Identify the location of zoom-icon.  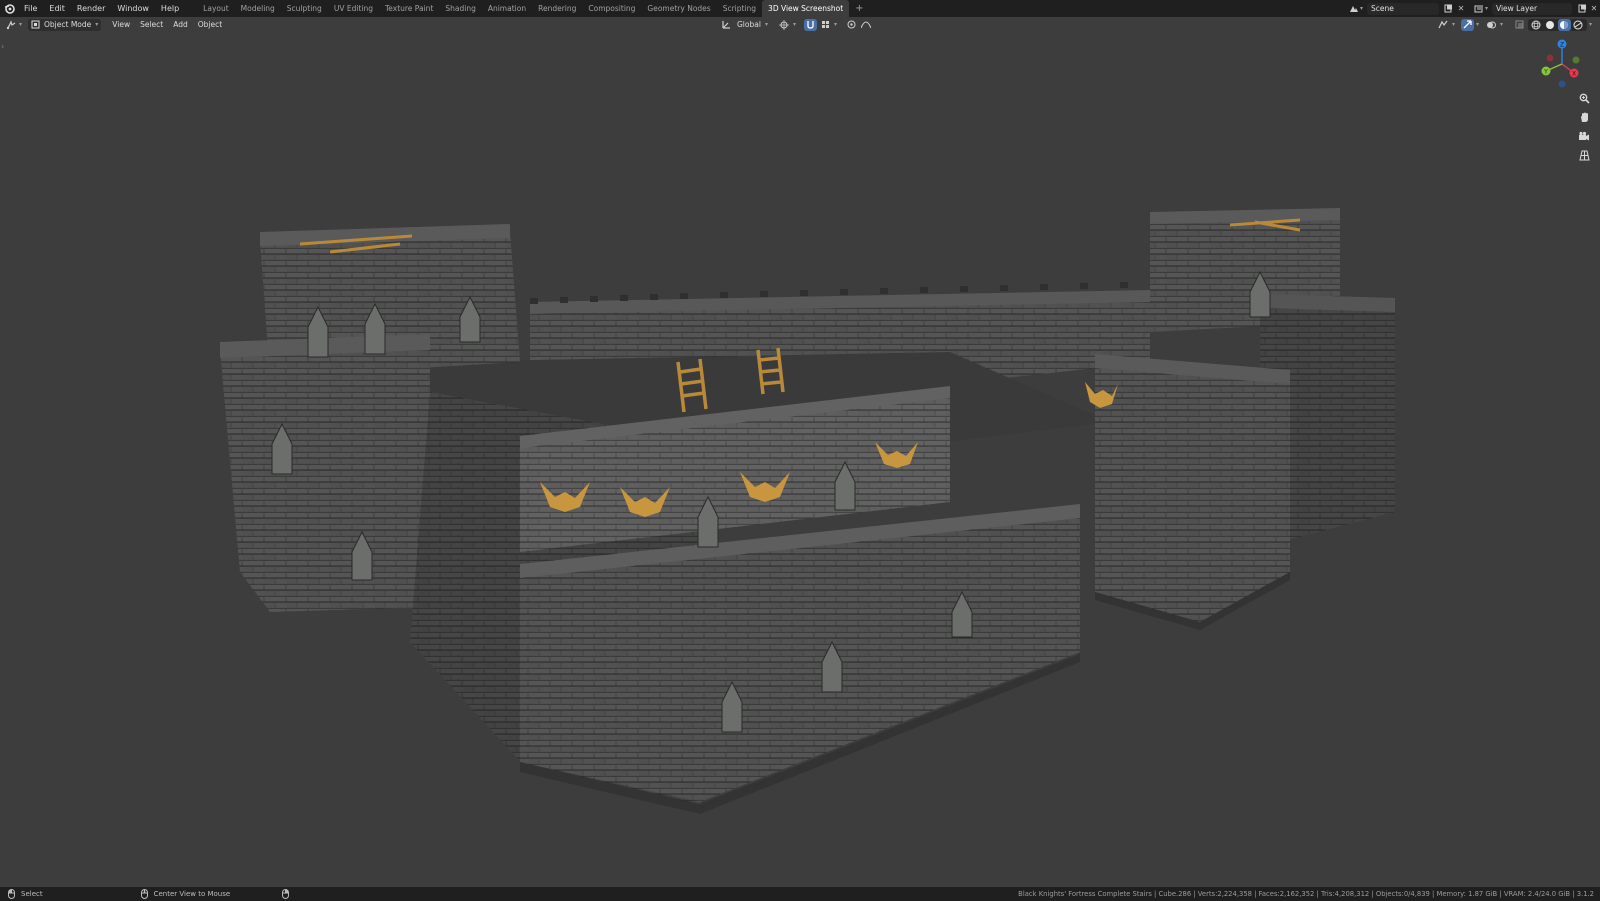
(1584, 98).